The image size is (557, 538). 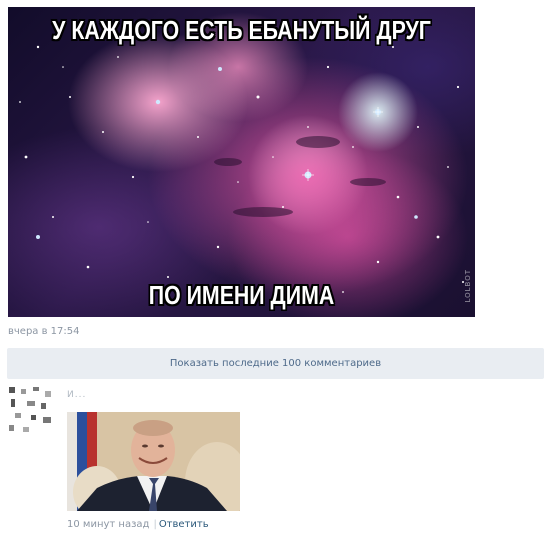 I want to click on comment-meta: 10 минут назад | Ответить, so click(x=138, y=524).